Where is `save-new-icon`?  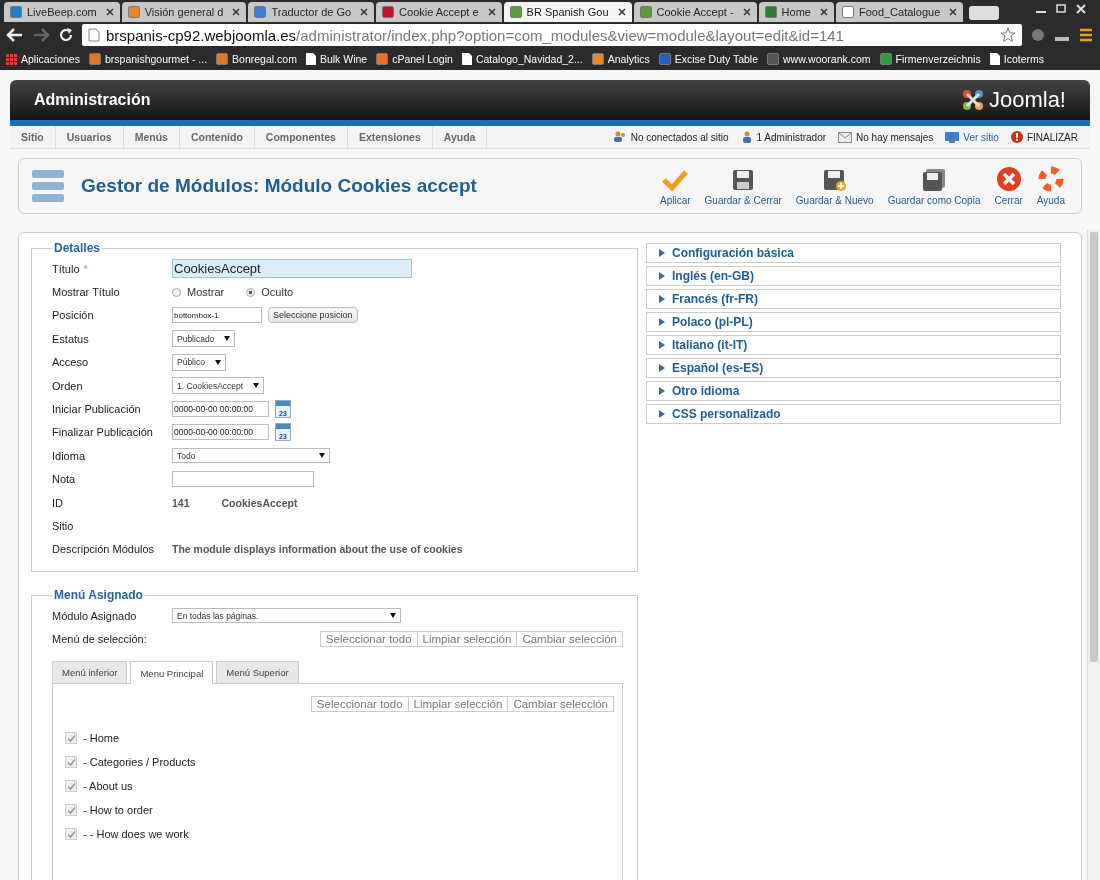
save-new-icon is located at coordinates (834, 180).